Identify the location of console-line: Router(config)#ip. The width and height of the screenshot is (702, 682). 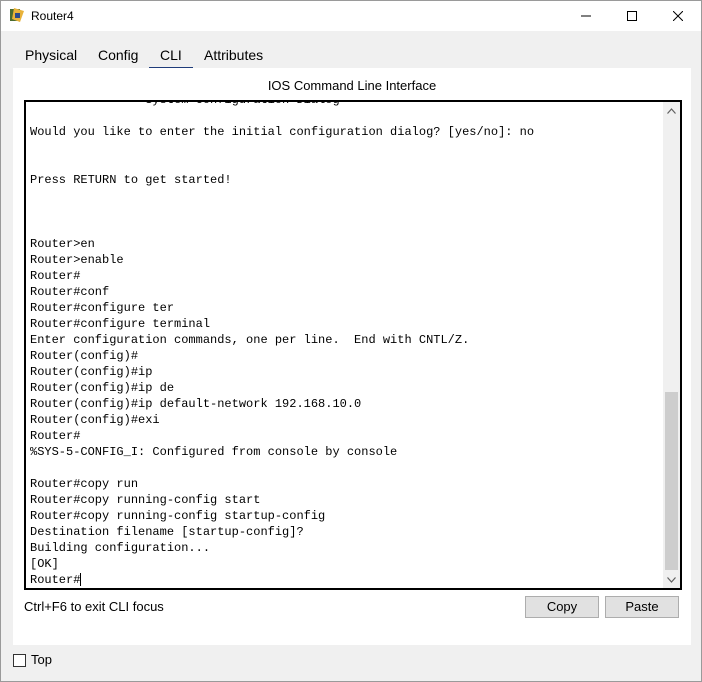
(91, 372).